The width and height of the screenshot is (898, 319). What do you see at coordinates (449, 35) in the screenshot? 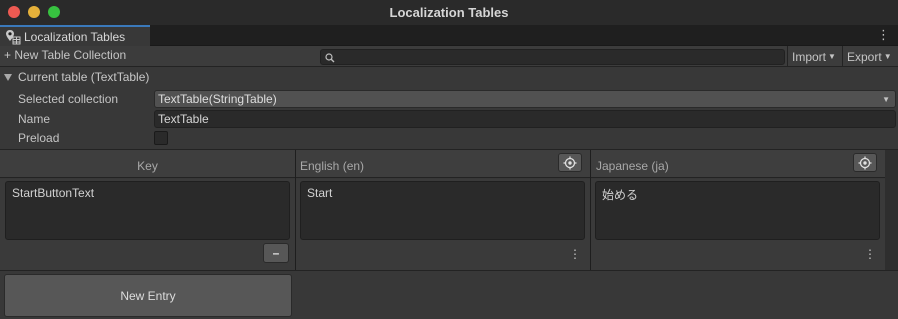
I see `tab-strip: Localization Tables ⋮` at bounding box center [449, 35].